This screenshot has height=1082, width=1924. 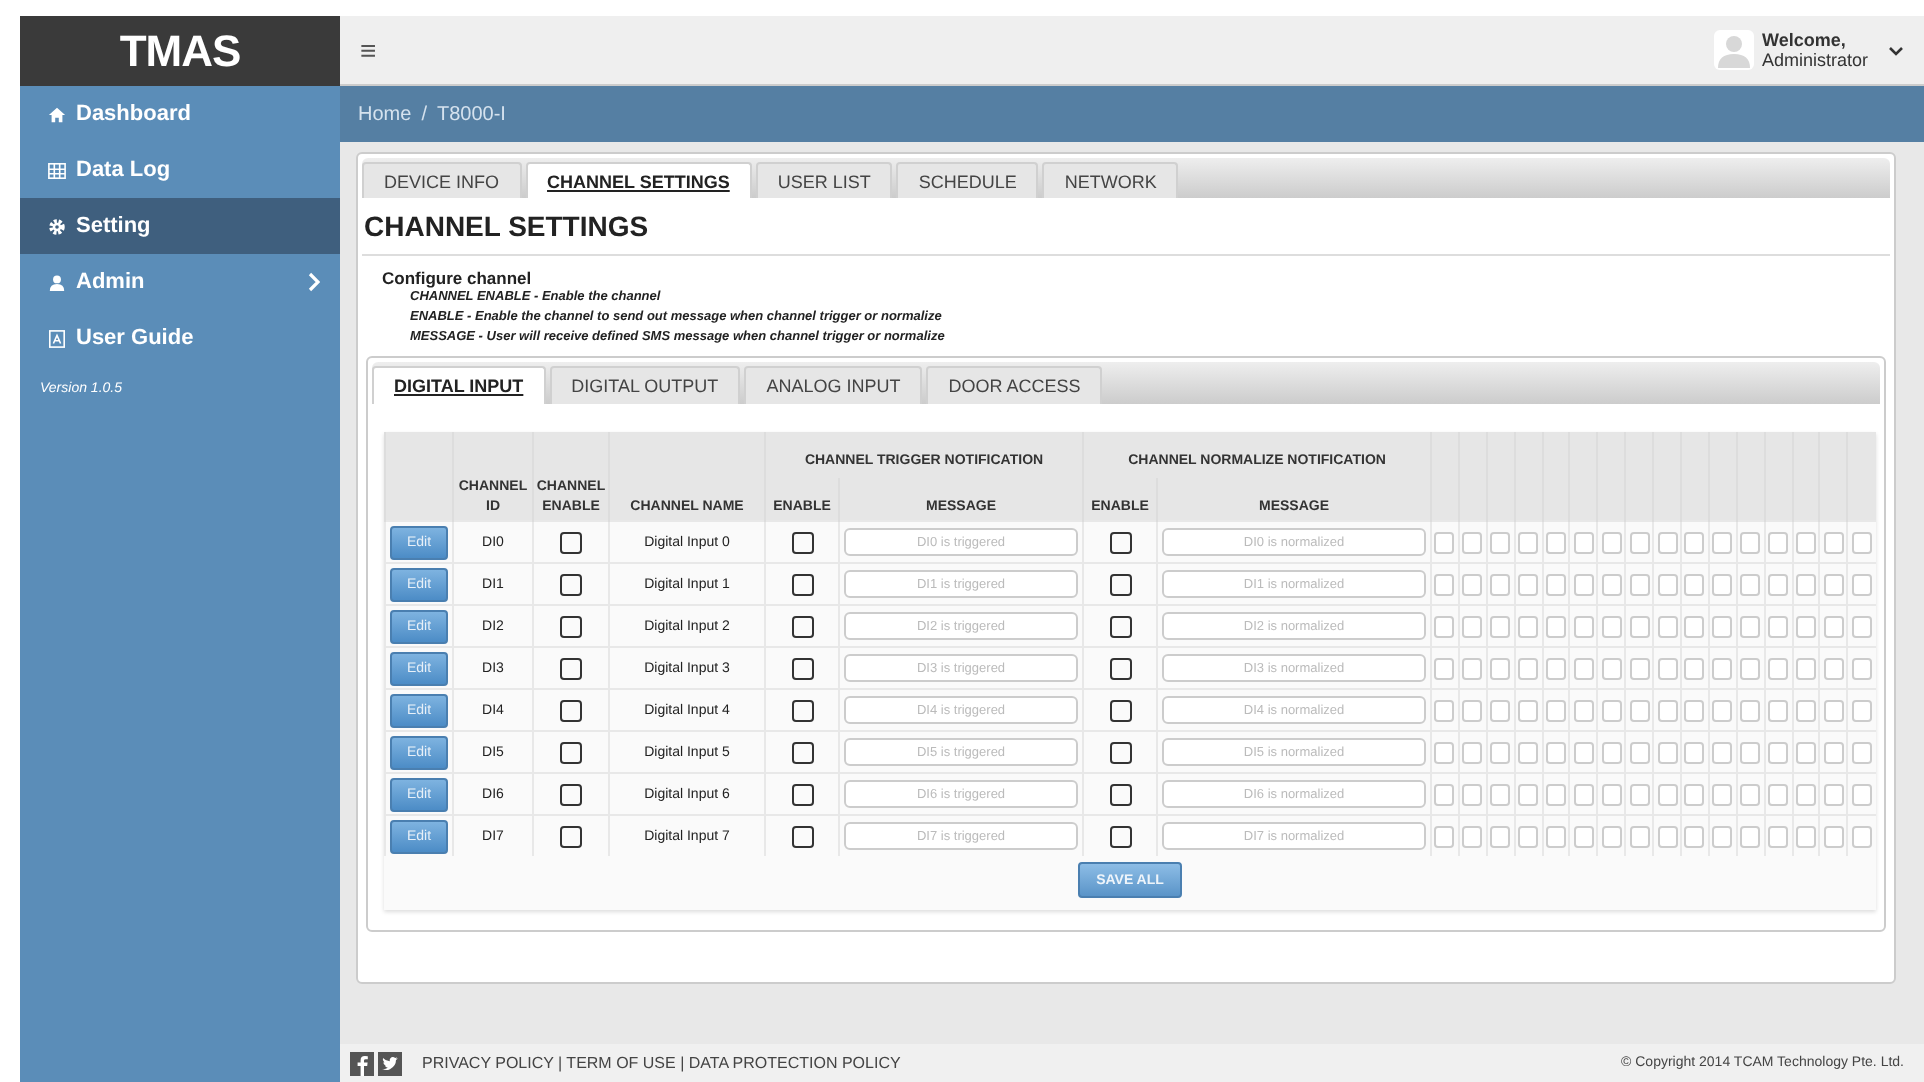 What do you see at coordinates (833, 385) in the screenshot?
I see `tab: ANALOG INPUT` at bounding box center [833, 385].